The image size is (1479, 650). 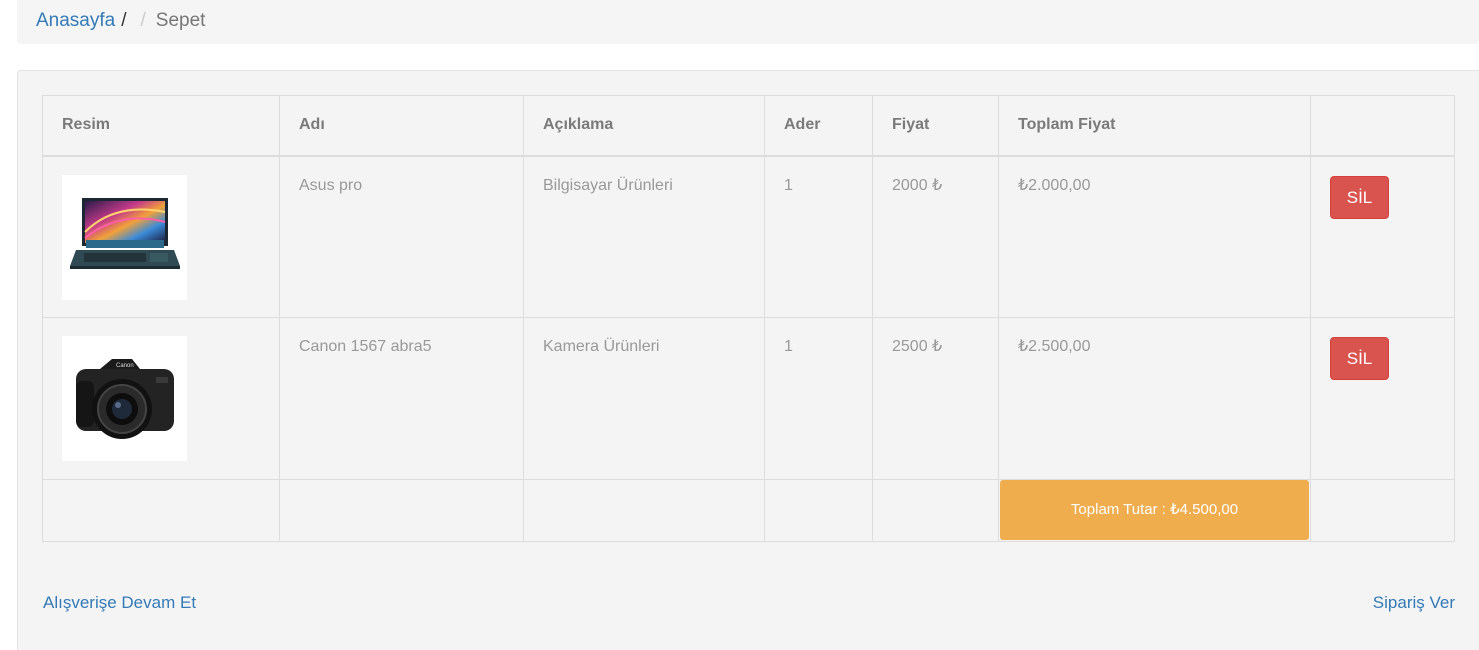 I want to click on continue-shopping-link: Alışverişe Devam Et, so click(x=119, y=603).